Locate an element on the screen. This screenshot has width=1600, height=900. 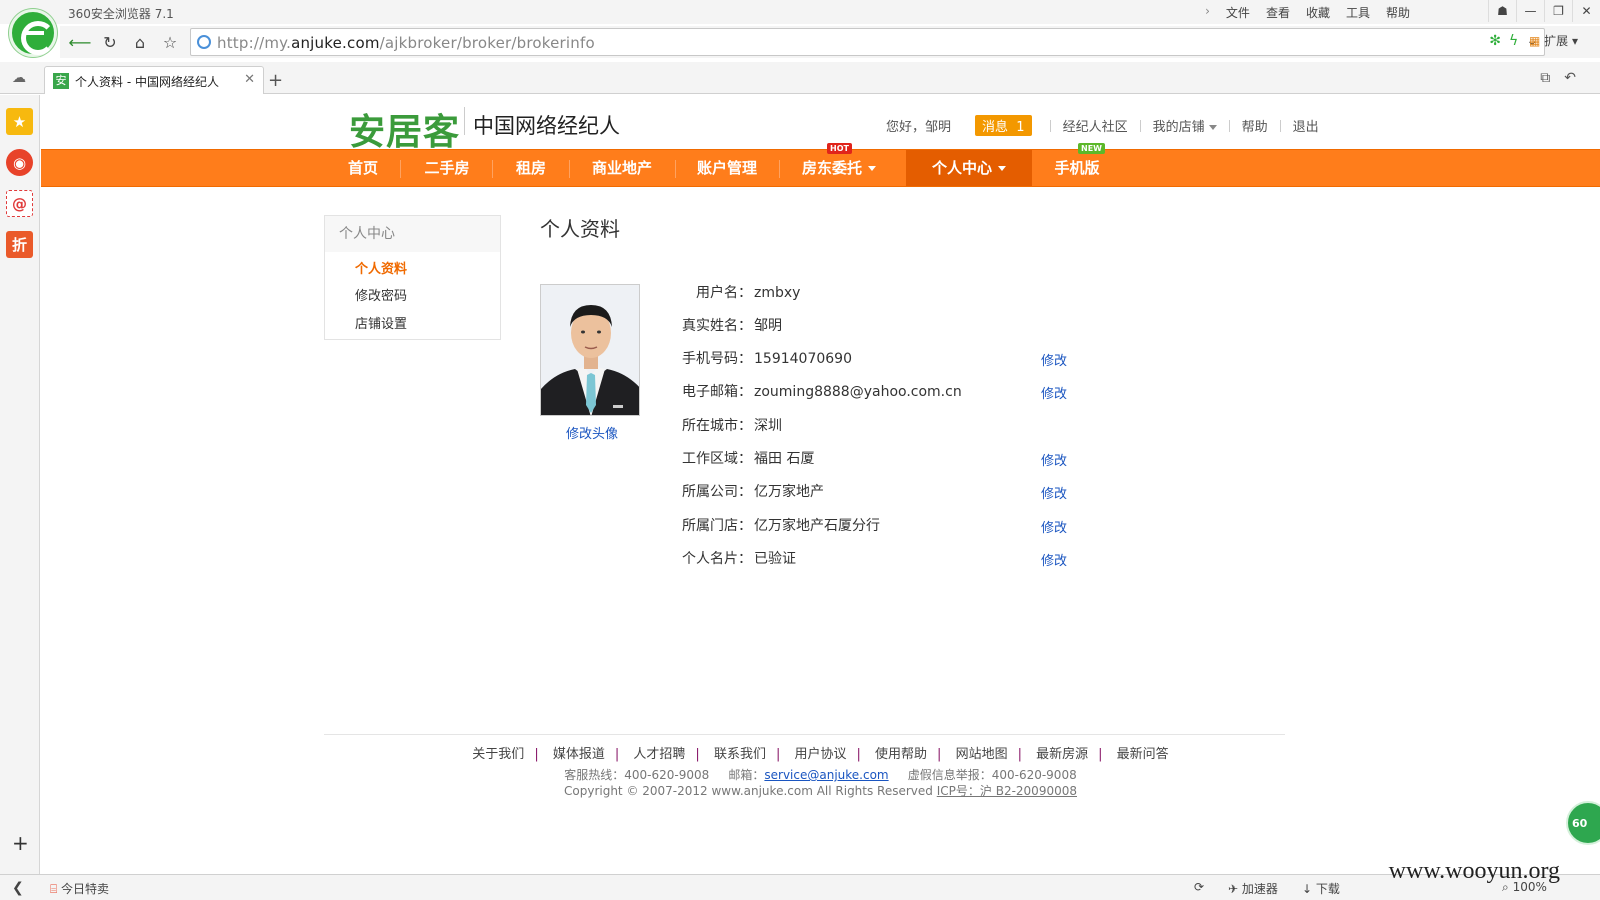
weibo-icon: ◉ is located at coordinates (19, 162).